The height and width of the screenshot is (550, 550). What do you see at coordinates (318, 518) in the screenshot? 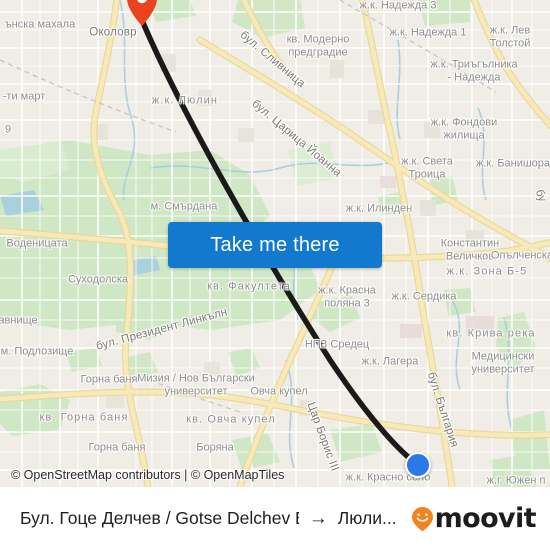
I see `arrow-right-icon: →` at bounding box center [318, 518].